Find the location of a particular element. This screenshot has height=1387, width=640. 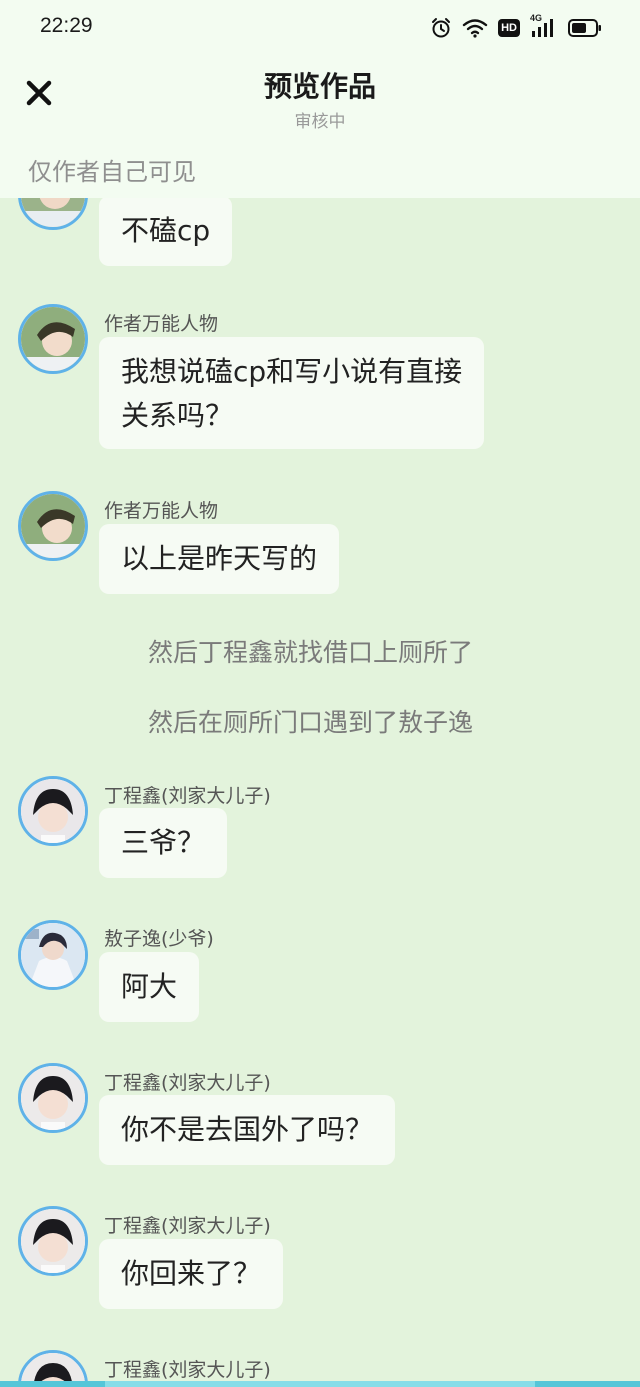

header: 22:29 HD 4G 预览作品 审核中 仅作者自己可见 is located at coordinates (320, 99).